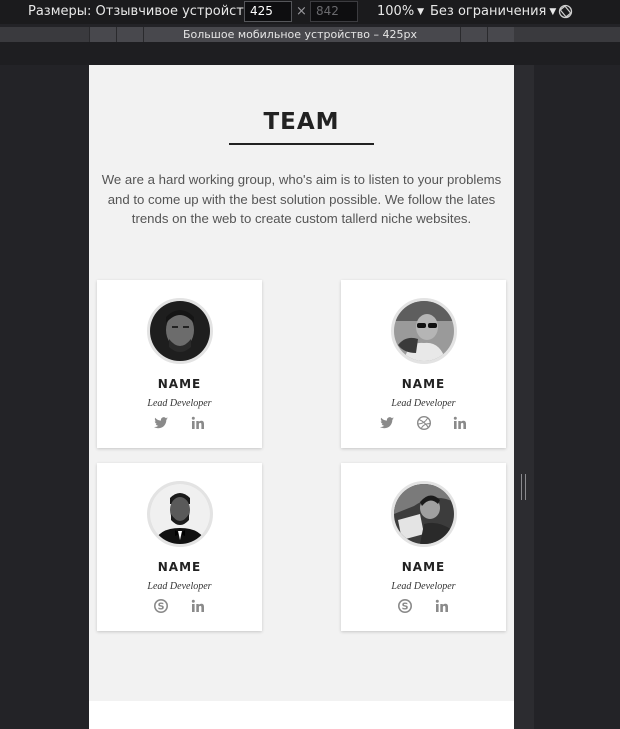  Describe the element at coordinates (300, 34) in the screenshot. I see `breakpoint-label: Большое мобильное устройство – 425px` at that location.